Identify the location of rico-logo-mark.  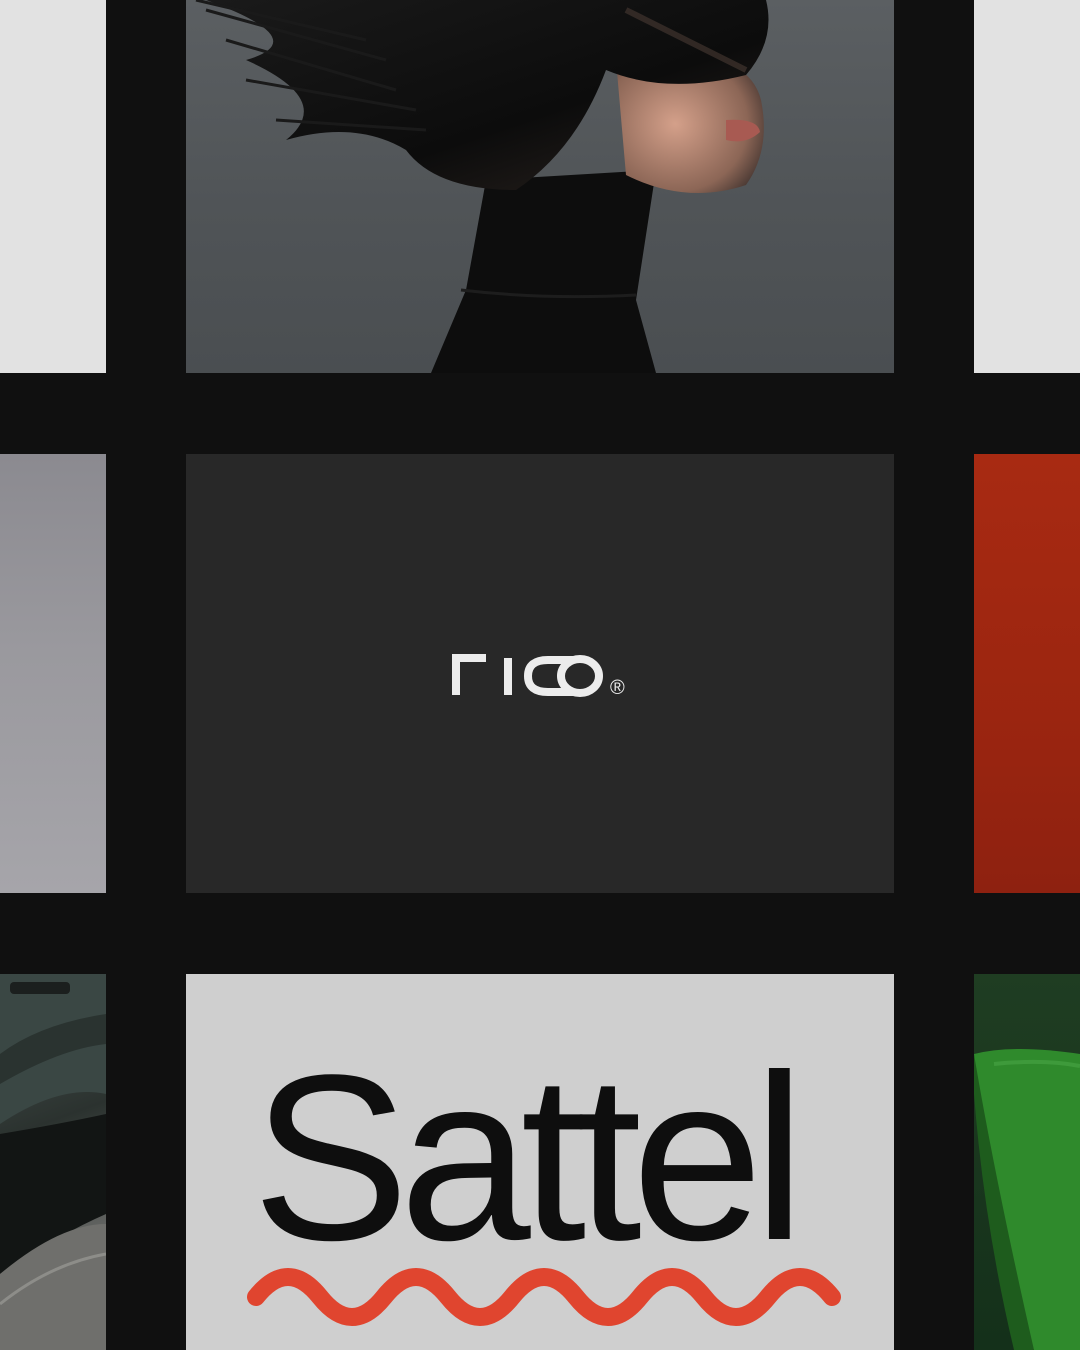
(513, 675).